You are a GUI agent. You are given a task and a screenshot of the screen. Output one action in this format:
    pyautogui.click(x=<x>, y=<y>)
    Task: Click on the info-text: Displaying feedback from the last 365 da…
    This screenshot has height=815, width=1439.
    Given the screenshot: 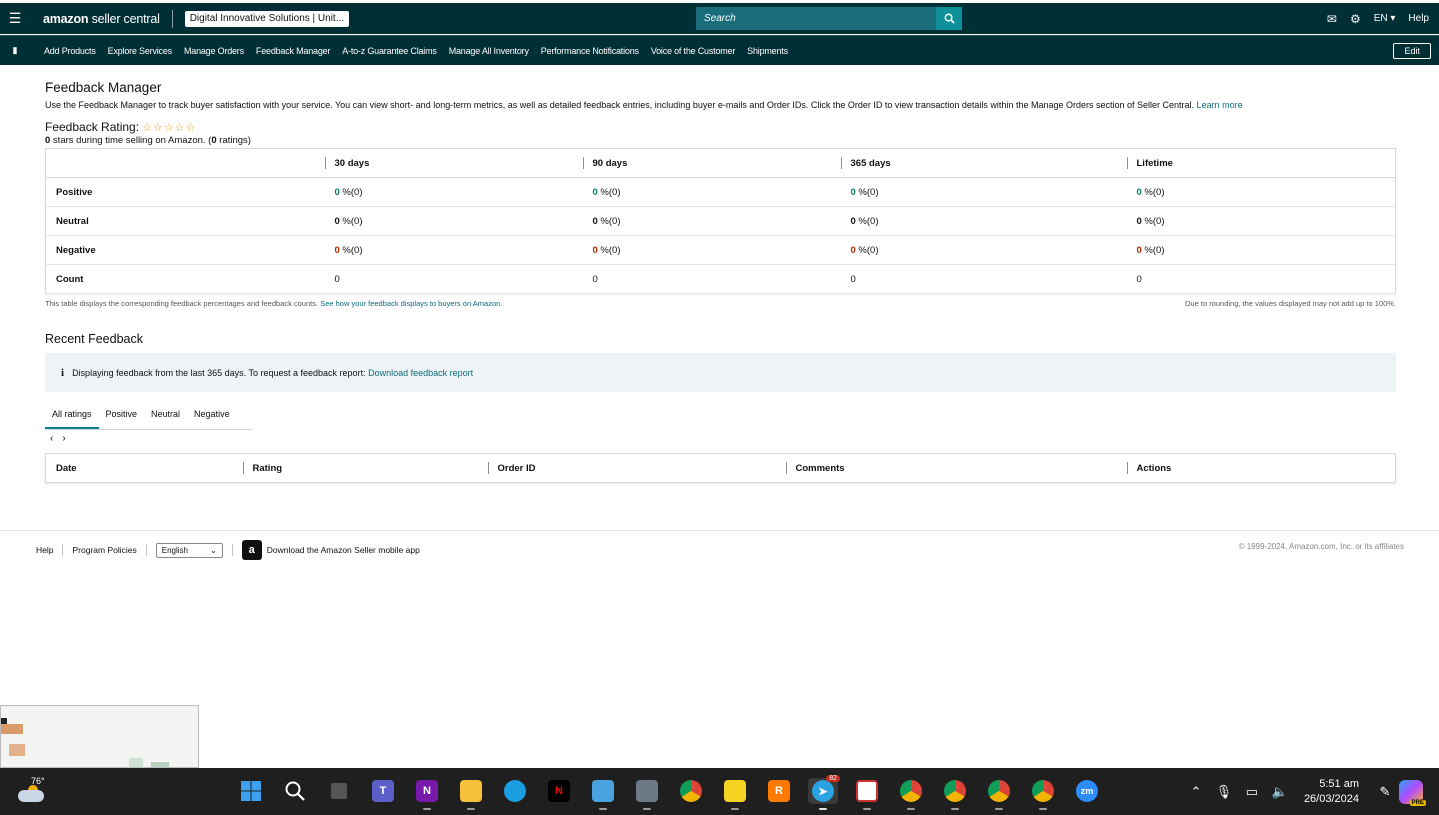 What is the action you would take?
    pyautogui.click(x=219, y=372)
    